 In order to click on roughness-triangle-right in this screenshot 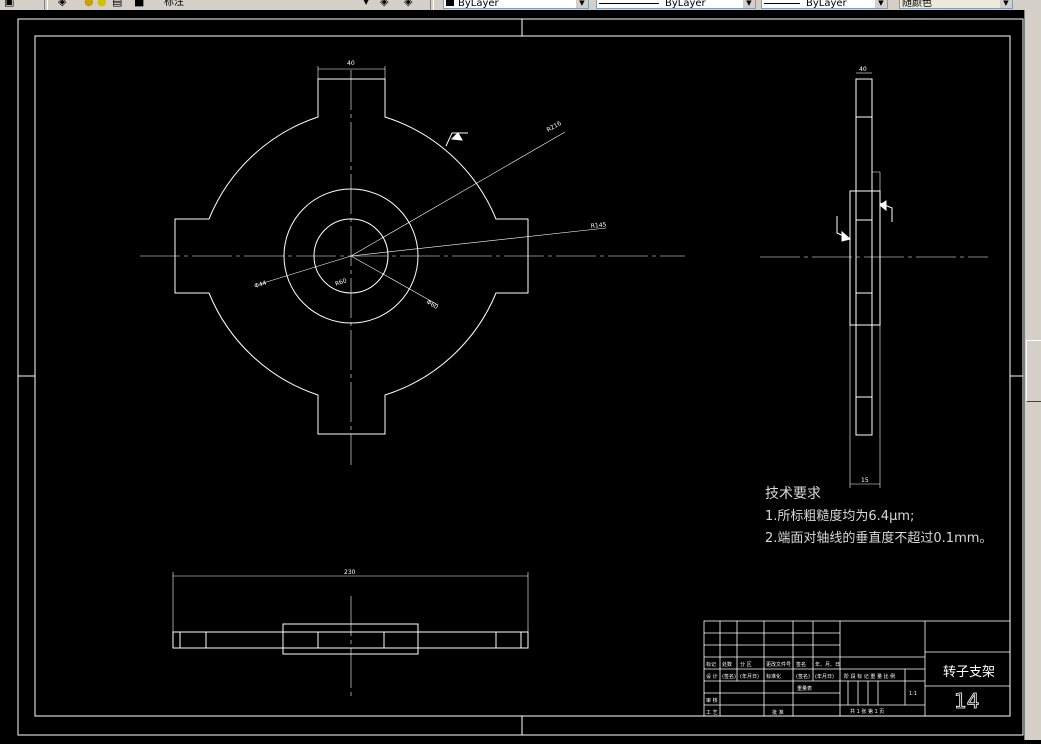, I will do `click(883, 206)`.